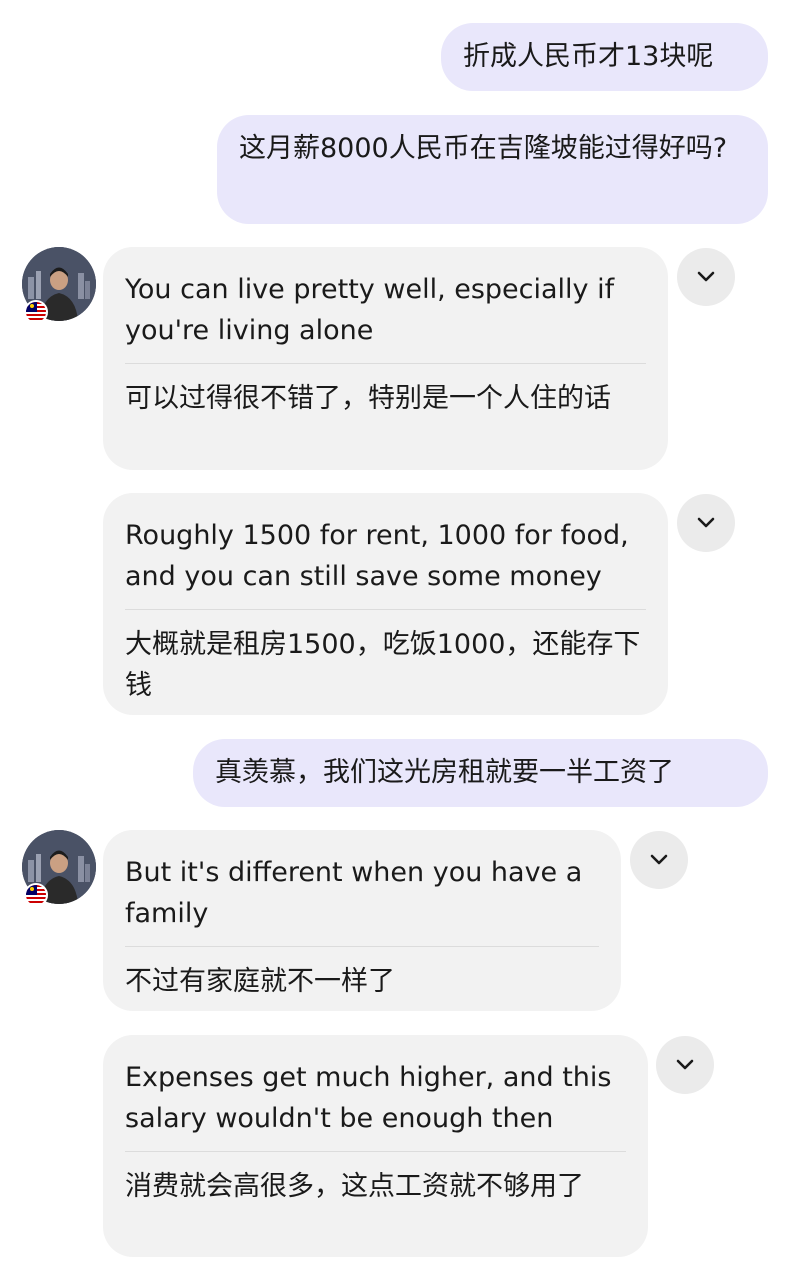 This screenshot has height=1280, width=791. I want to click on message-translation-text: 不过有家庭就不一样了, so click(260, 981).